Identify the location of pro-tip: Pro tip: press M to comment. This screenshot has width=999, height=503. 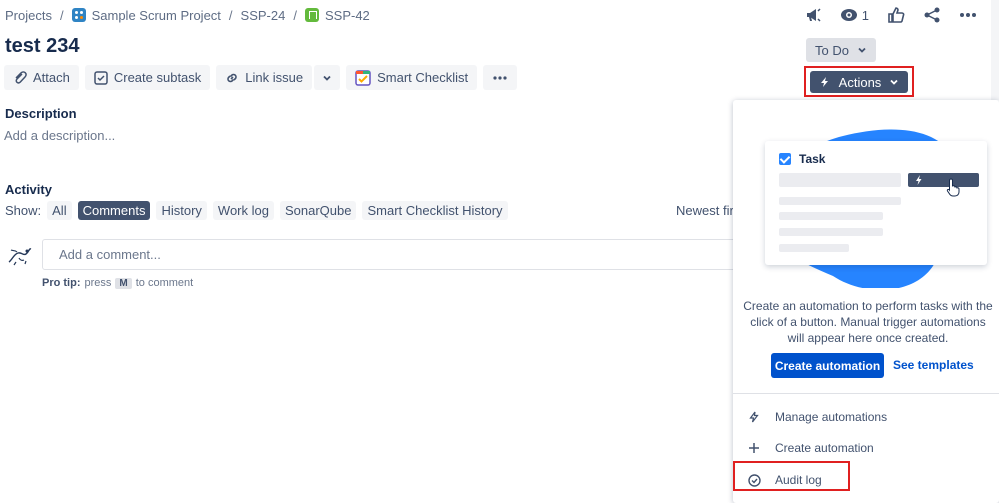
(117, 283).